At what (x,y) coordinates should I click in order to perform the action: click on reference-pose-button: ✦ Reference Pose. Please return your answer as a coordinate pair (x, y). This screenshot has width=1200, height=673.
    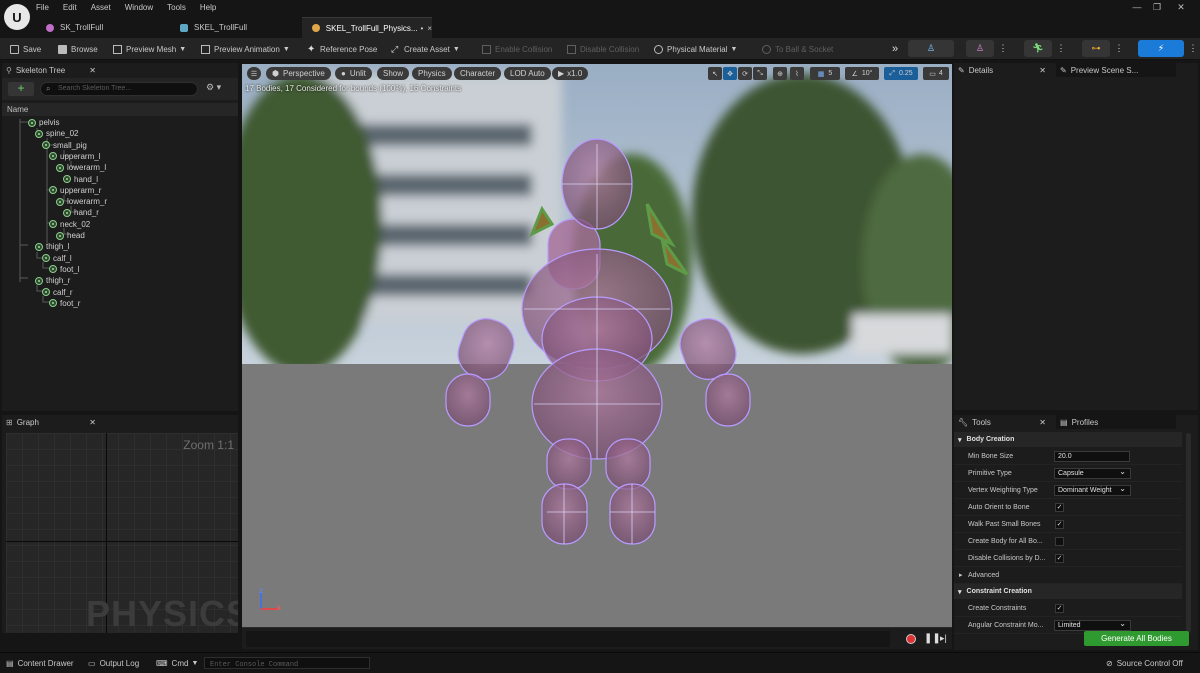
    Looking at the image, I should click on (342, 49).